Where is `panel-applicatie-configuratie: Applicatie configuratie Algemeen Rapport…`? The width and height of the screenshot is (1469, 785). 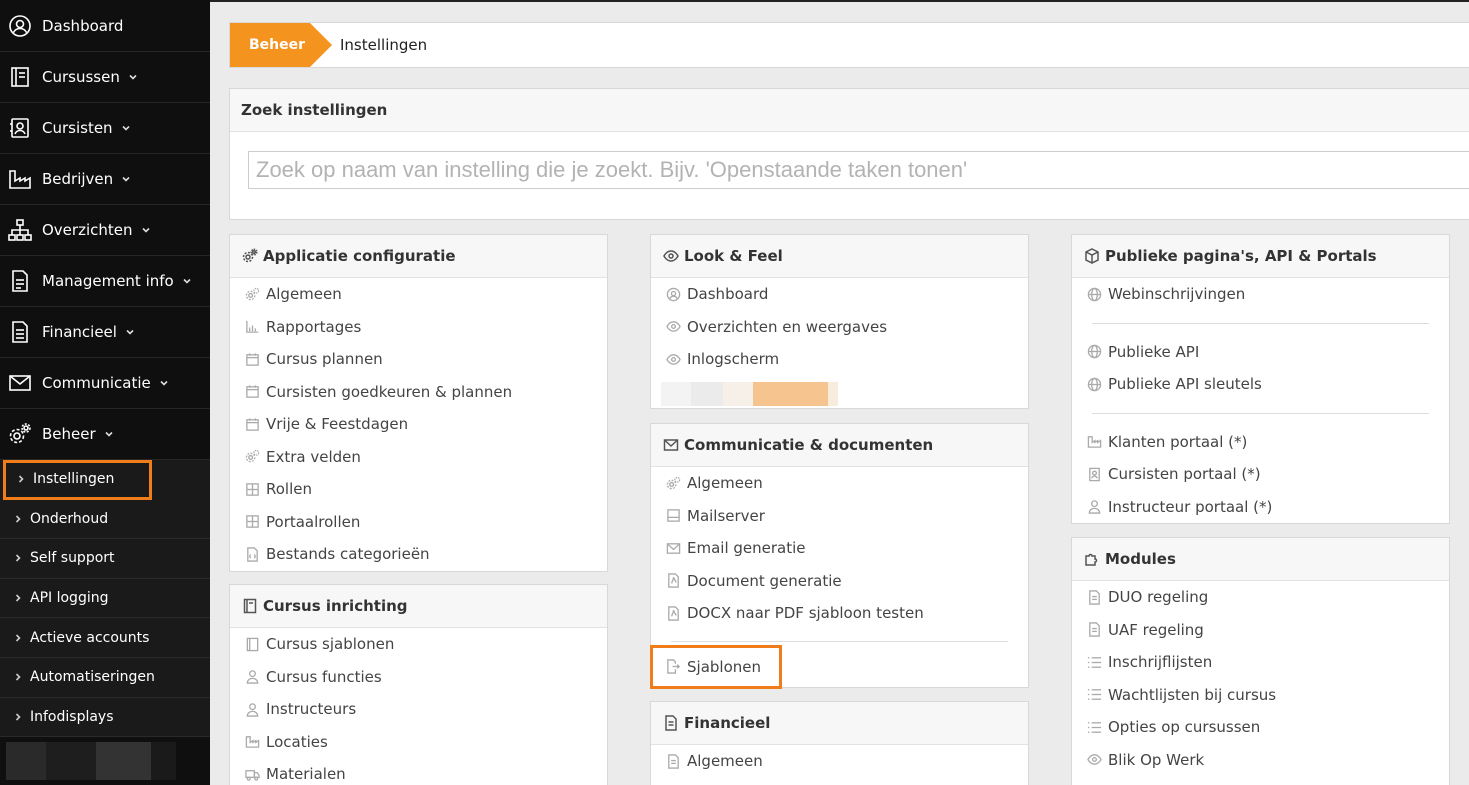
panel-applicatie-configuratie: Applicatie configuratie Algemeen Rapport… is located at coordinates (418, 403).